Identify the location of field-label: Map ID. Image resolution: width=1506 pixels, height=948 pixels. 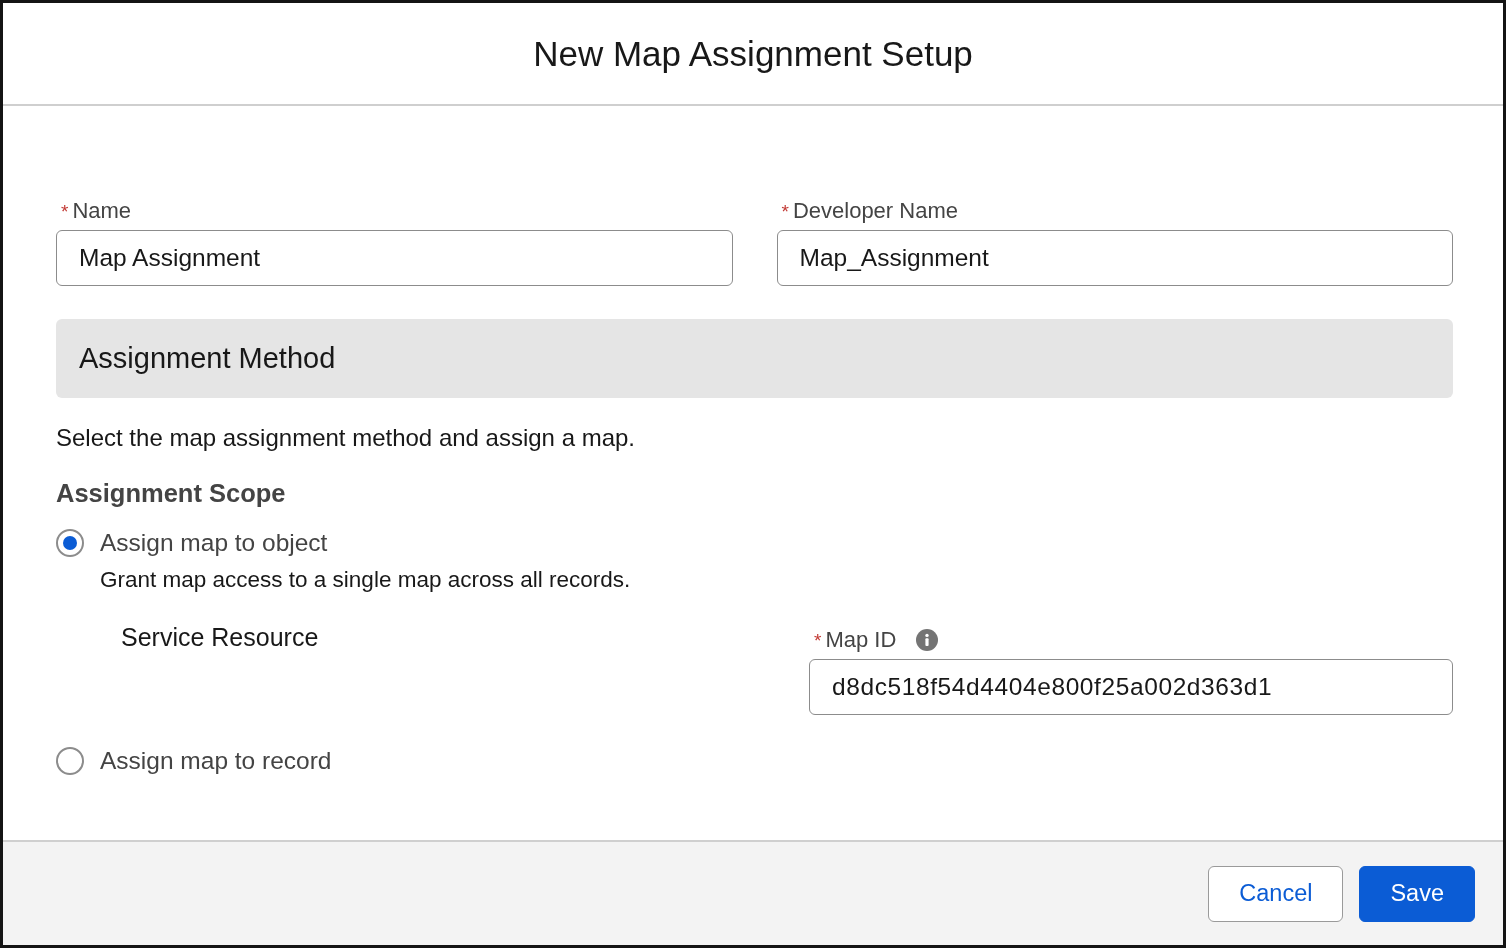
(861, 640).